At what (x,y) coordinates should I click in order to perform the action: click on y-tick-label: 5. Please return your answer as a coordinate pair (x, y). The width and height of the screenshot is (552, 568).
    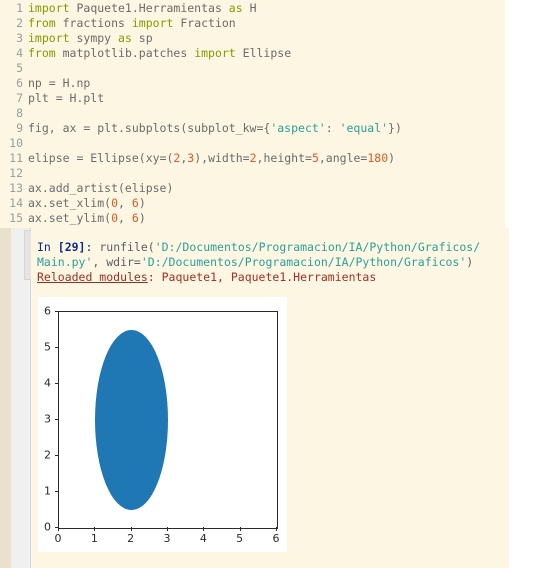
    Looking at the image, I should click on (47, 347).